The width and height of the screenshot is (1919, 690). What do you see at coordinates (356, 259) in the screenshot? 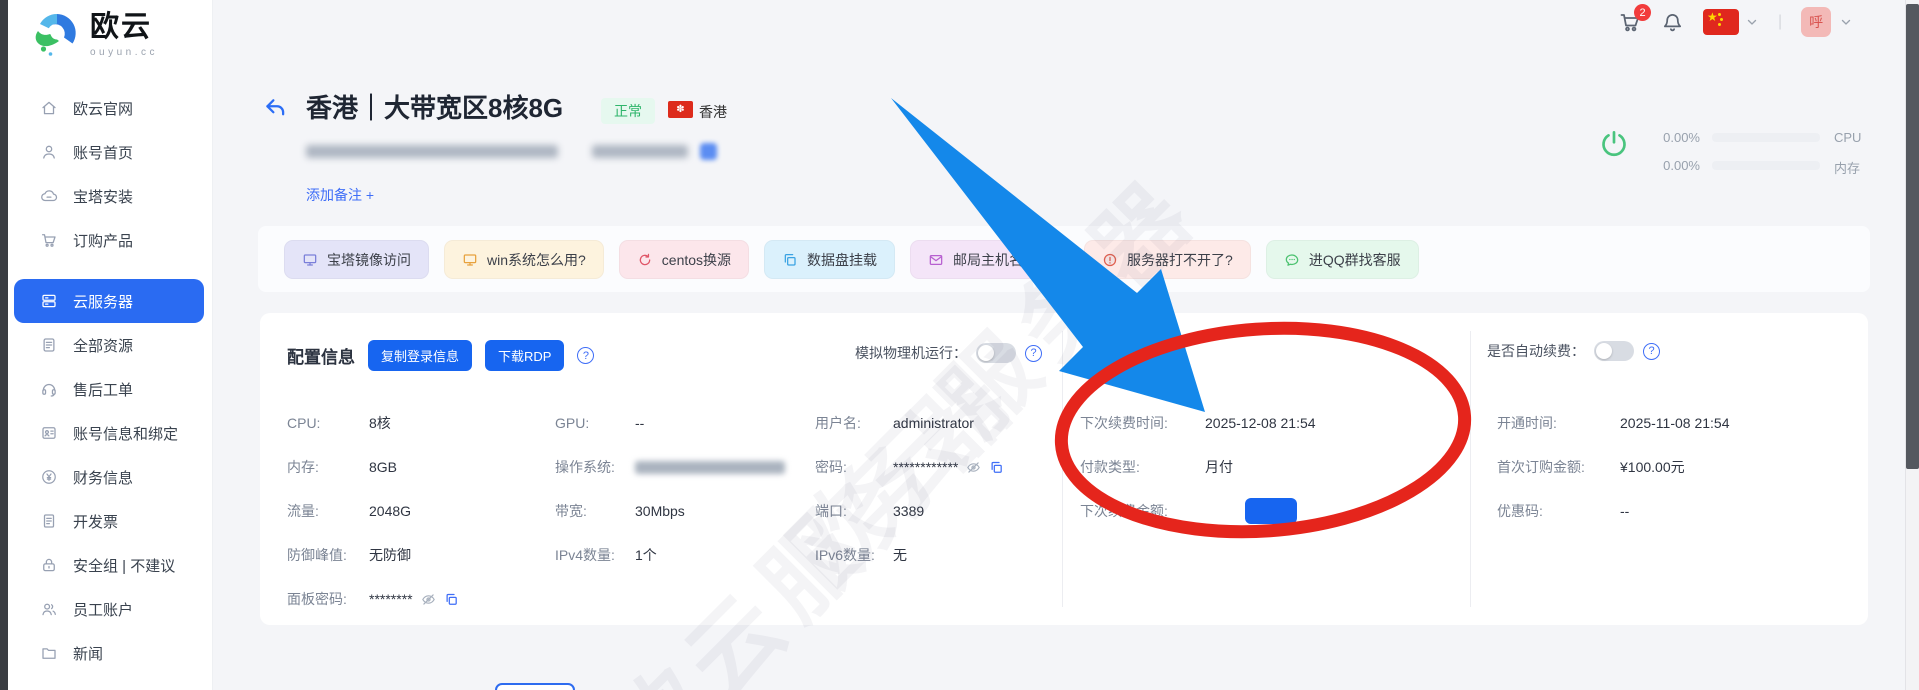
I see `tag-bt-image-access: 宝塔镜像访问` at bounding box center [356, 259].